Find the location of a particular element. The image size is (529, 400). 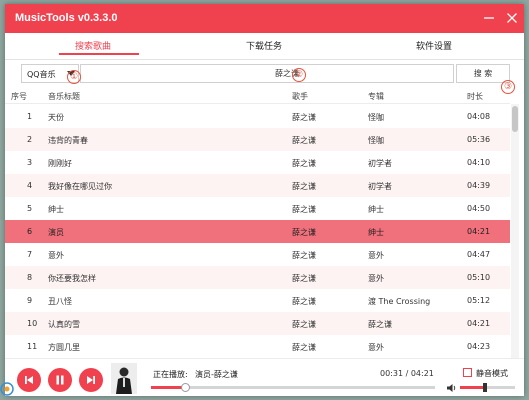

column-header-album: 专辑 is located at coordinates (376, 96).